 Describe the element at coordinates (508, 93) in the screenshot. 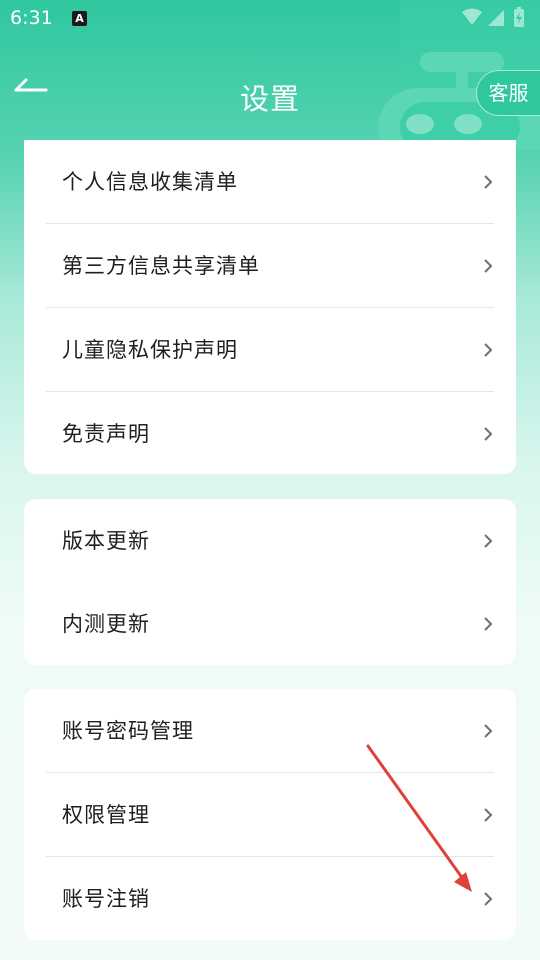

I see `support-button: 客服` at that location.